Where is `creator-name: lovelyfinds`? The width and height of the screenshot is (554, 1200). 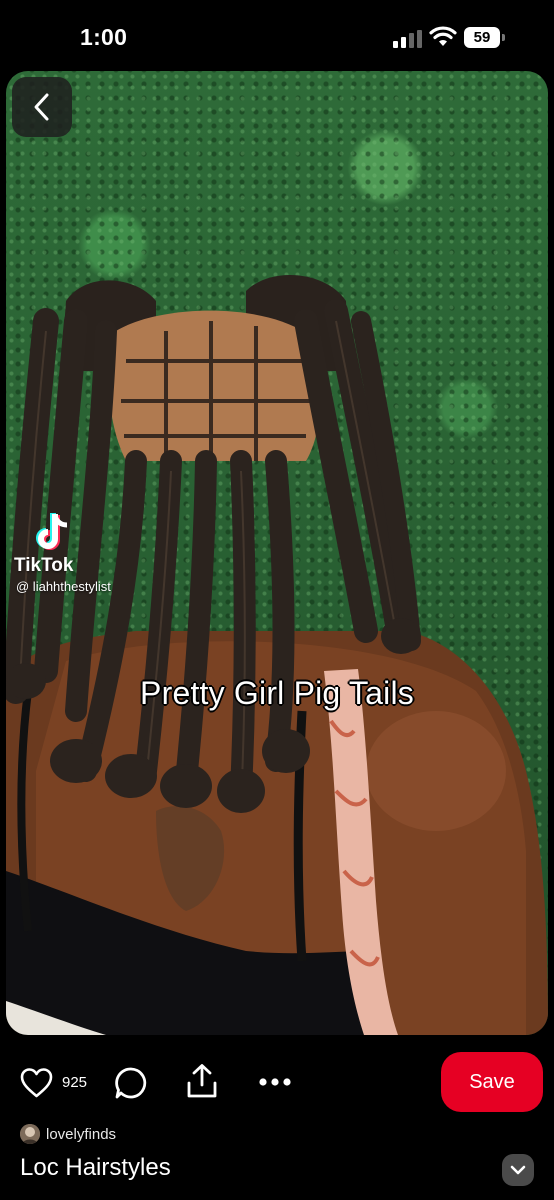 creator-name: lovelyfinds is located at coordinates (81, 1134).